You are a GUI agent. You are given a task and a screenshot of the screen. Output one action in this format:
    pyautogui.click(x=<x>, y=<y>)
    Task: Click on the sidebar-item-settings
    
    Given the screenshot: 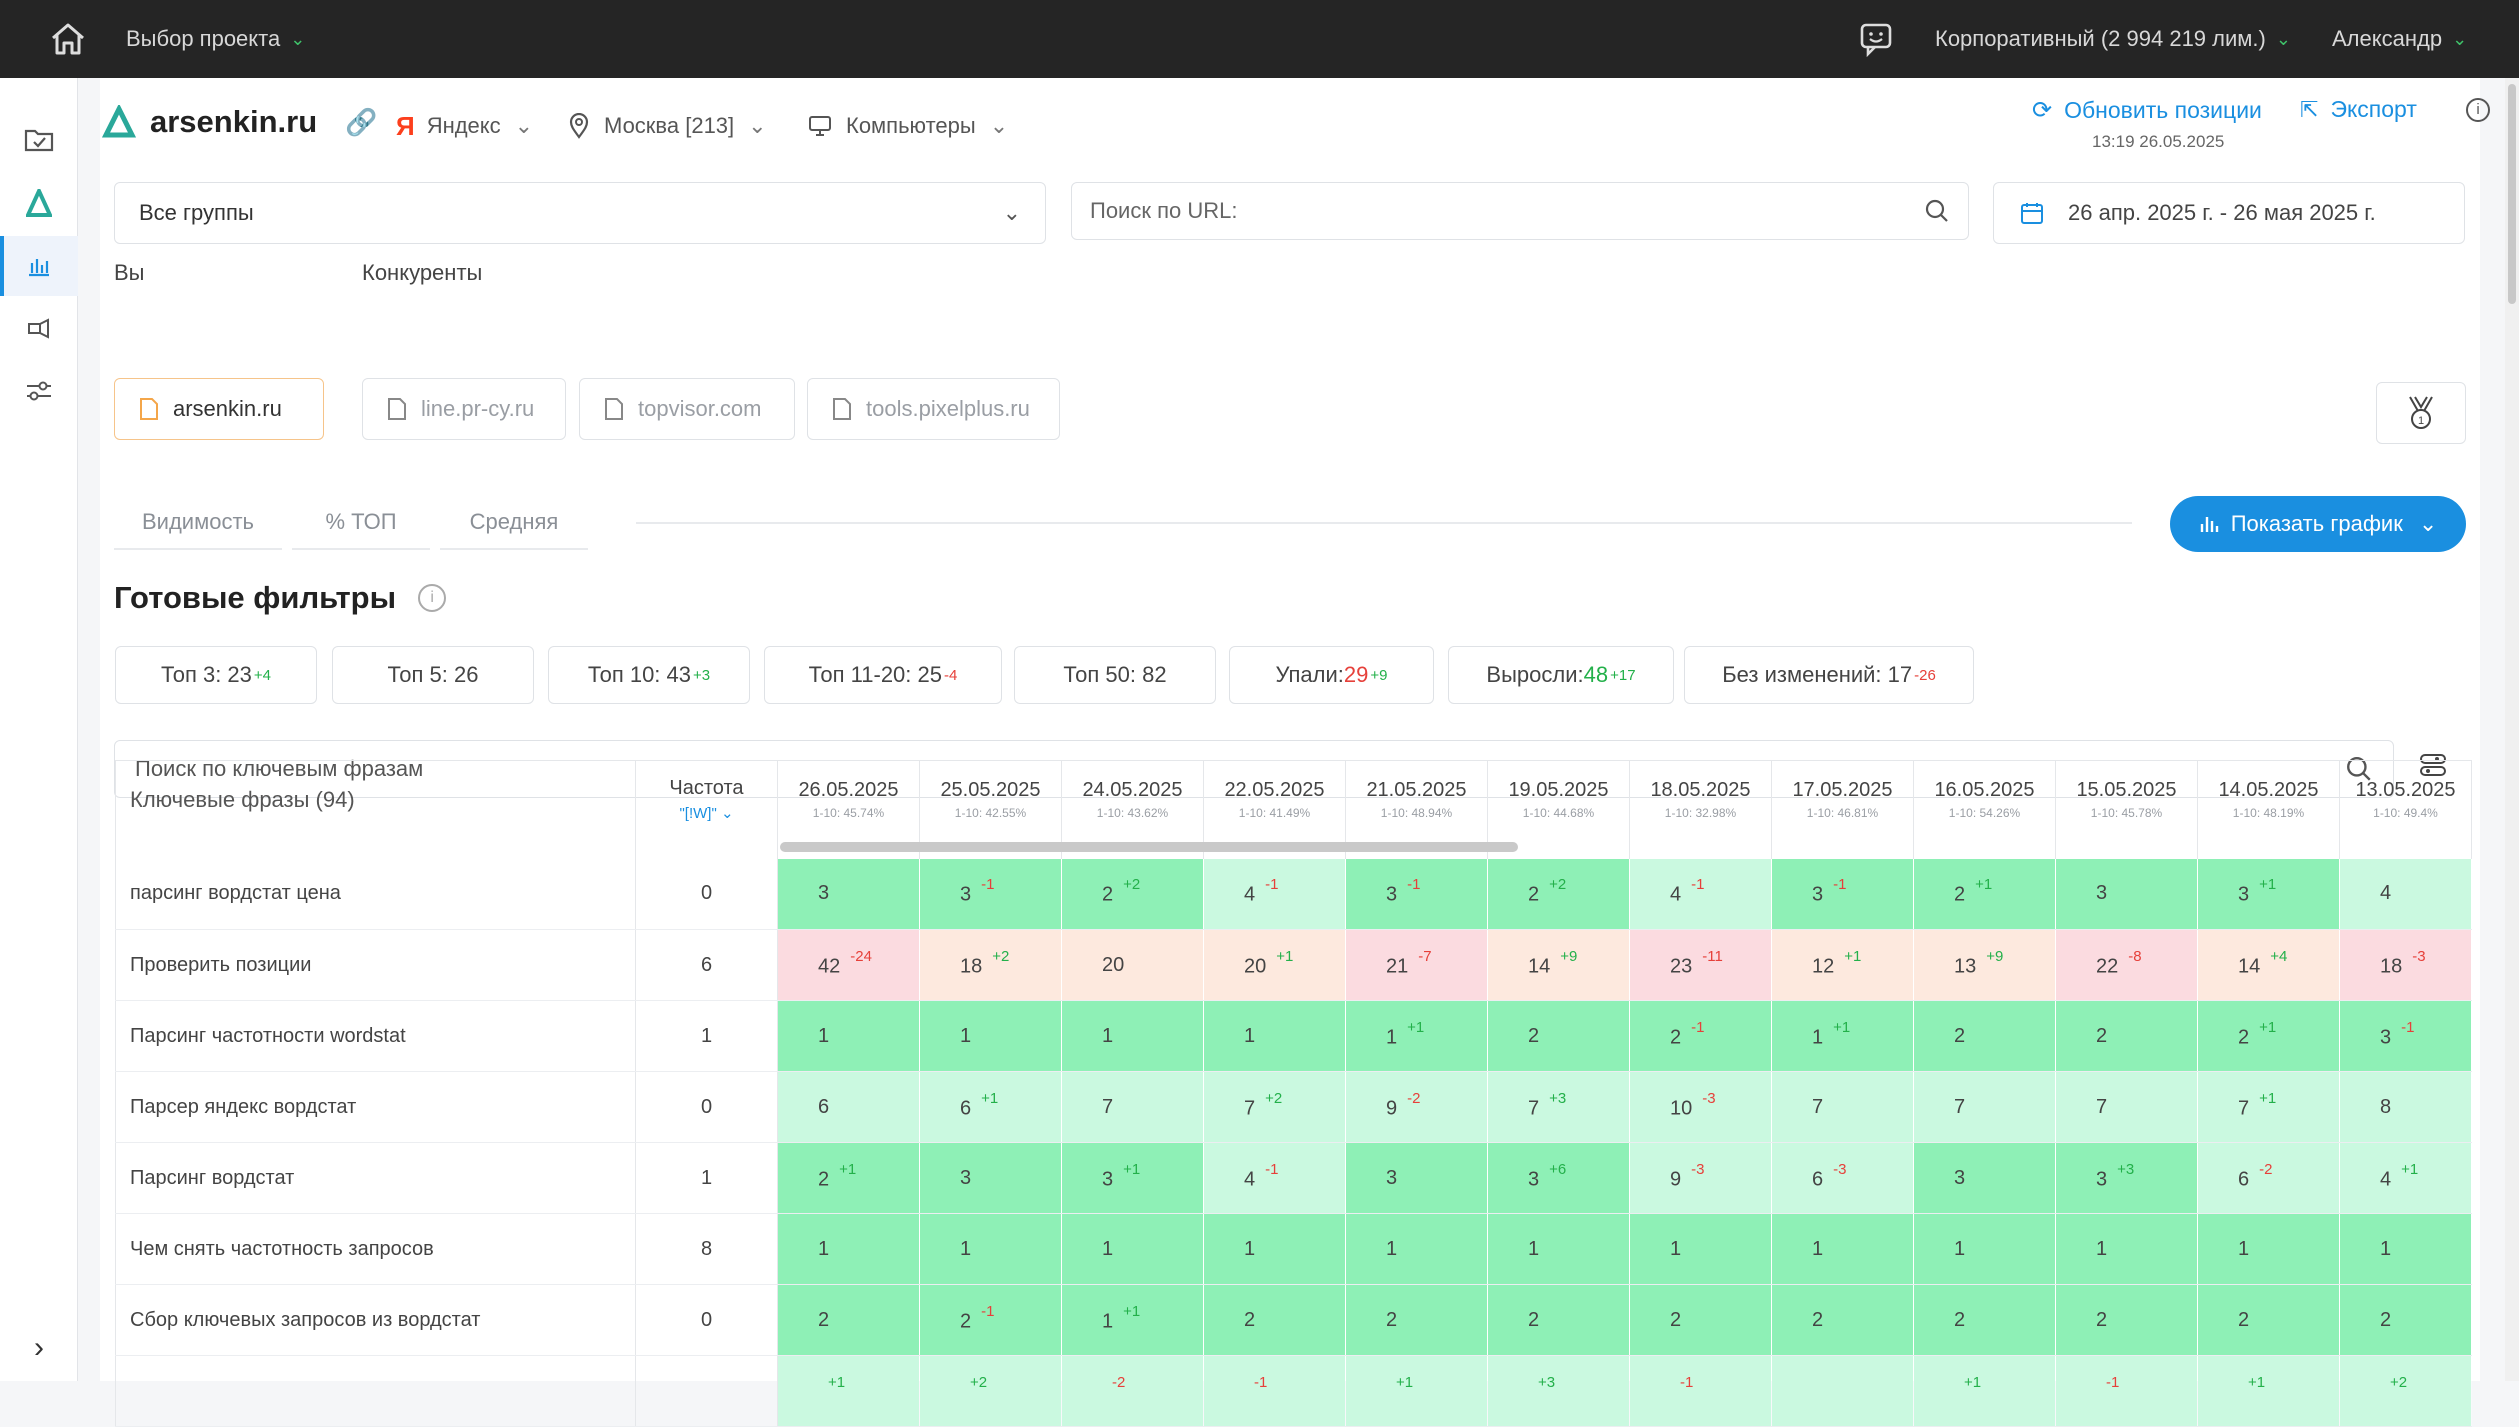 What is the action you would take?
    pyautogui.click(x=39, y=391)
    